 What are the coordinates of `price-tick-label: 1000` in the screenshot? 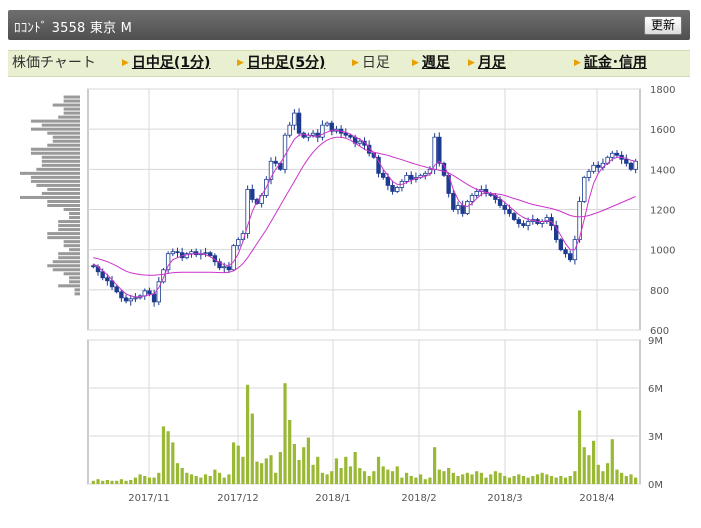 It's located at (662, 251).